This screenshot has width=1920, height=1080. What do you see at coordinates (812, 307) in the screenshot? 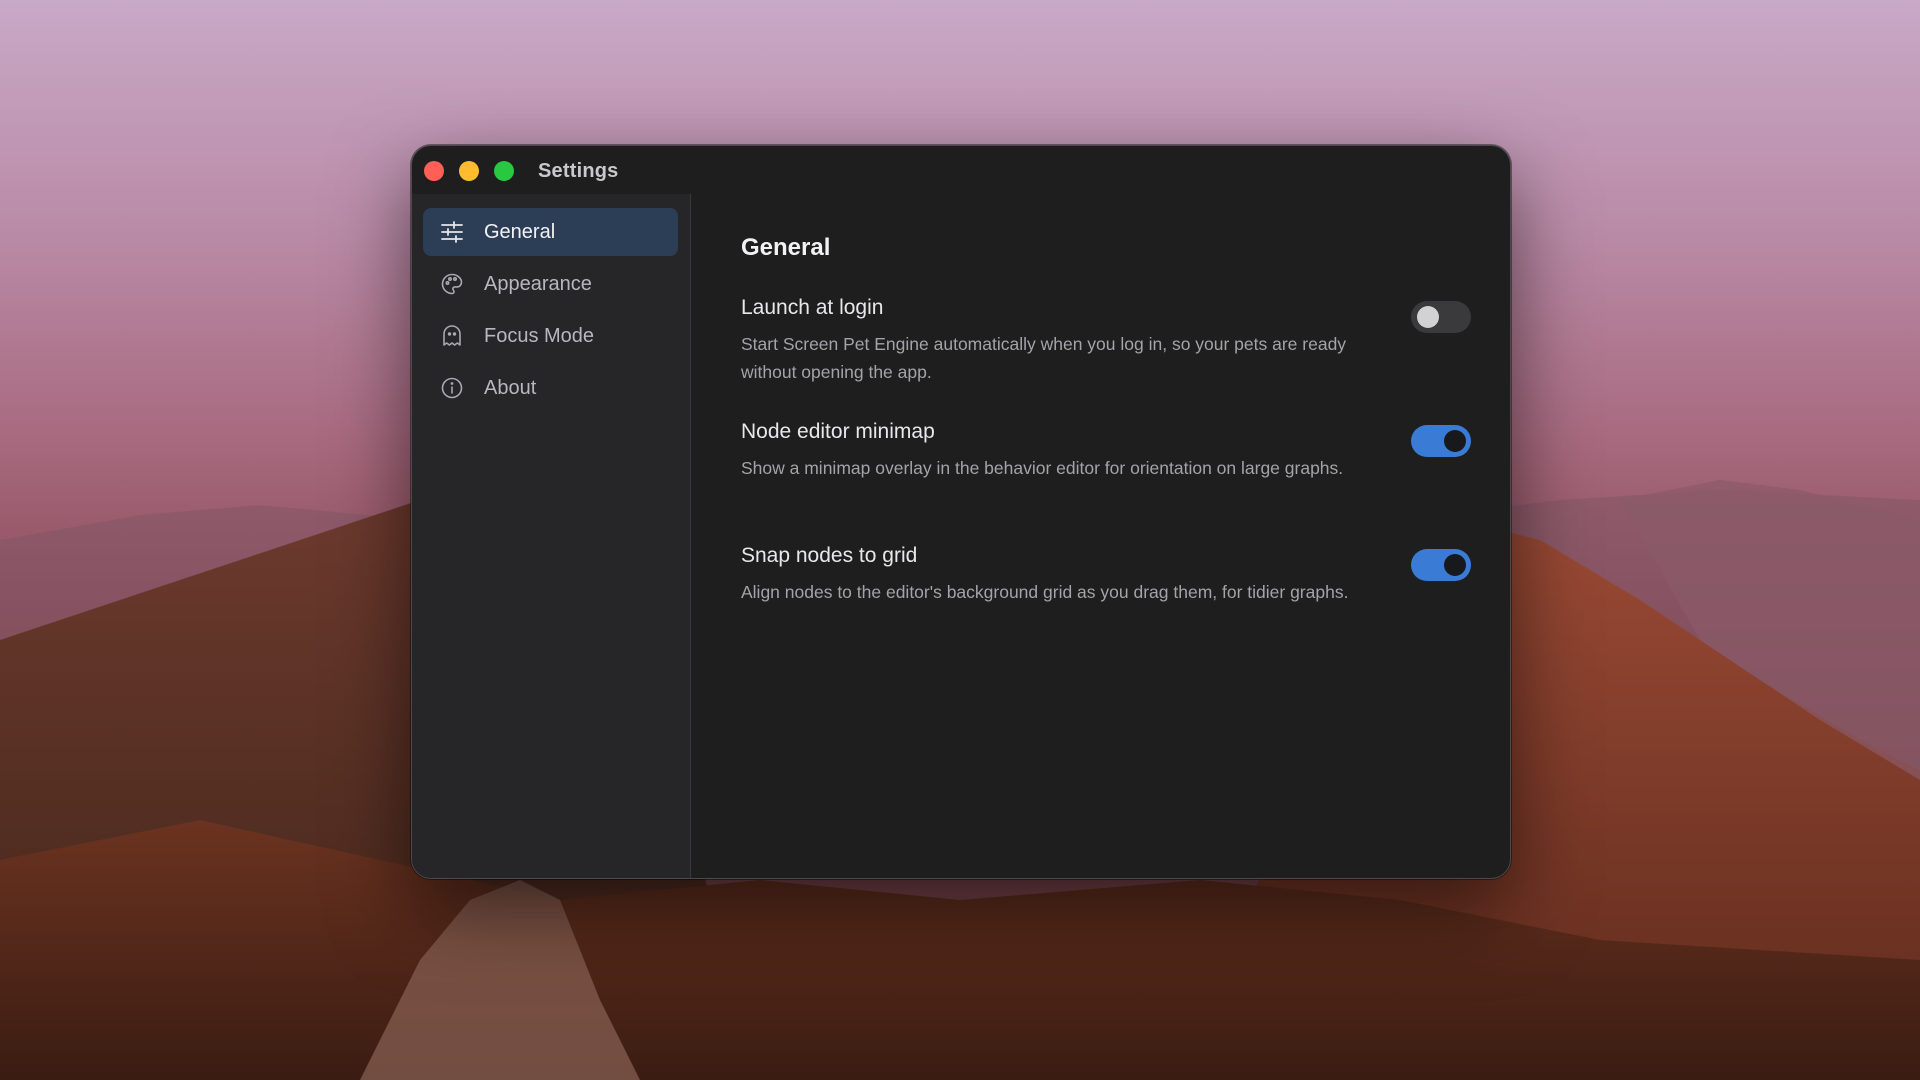
I see `setting-title: Launch at login` at bounding box center [812, 307].